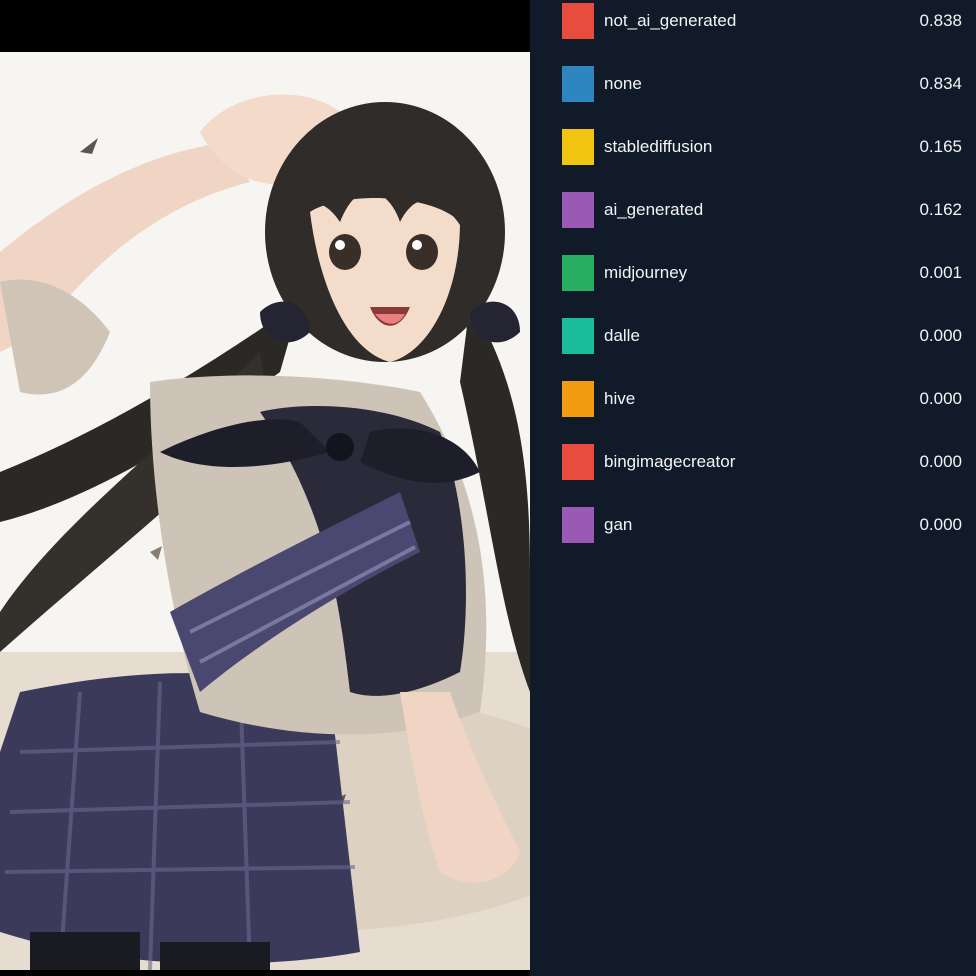  I want to click on result-label: dalle, so click(622, 335).